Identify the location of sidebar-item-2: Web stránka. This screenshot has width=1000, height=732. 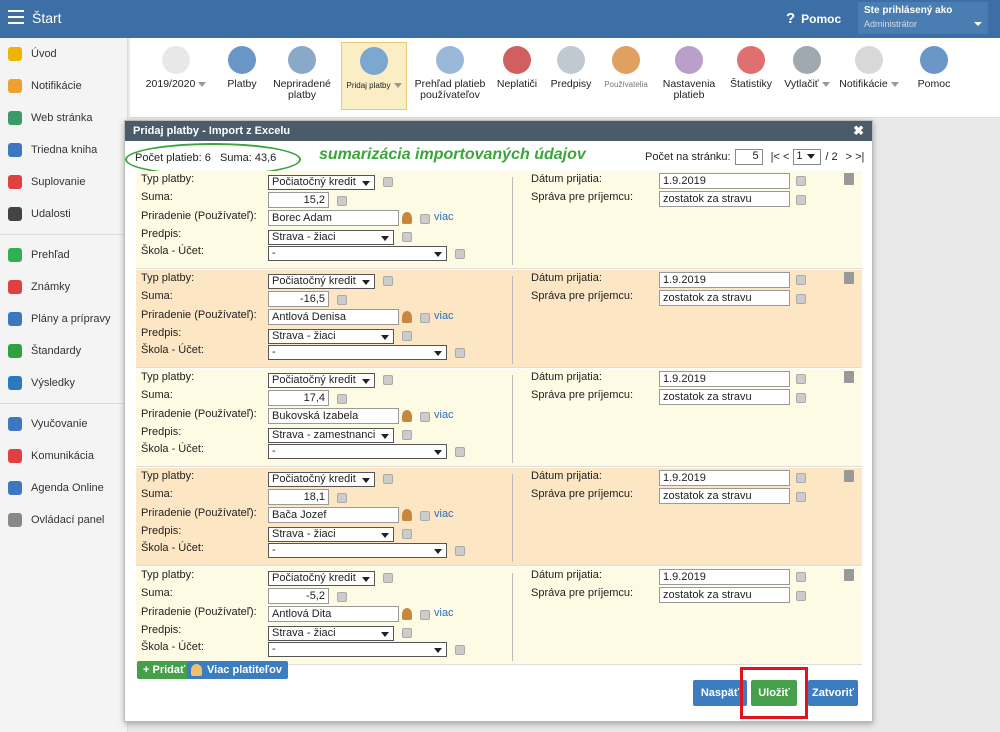
(63, 118).